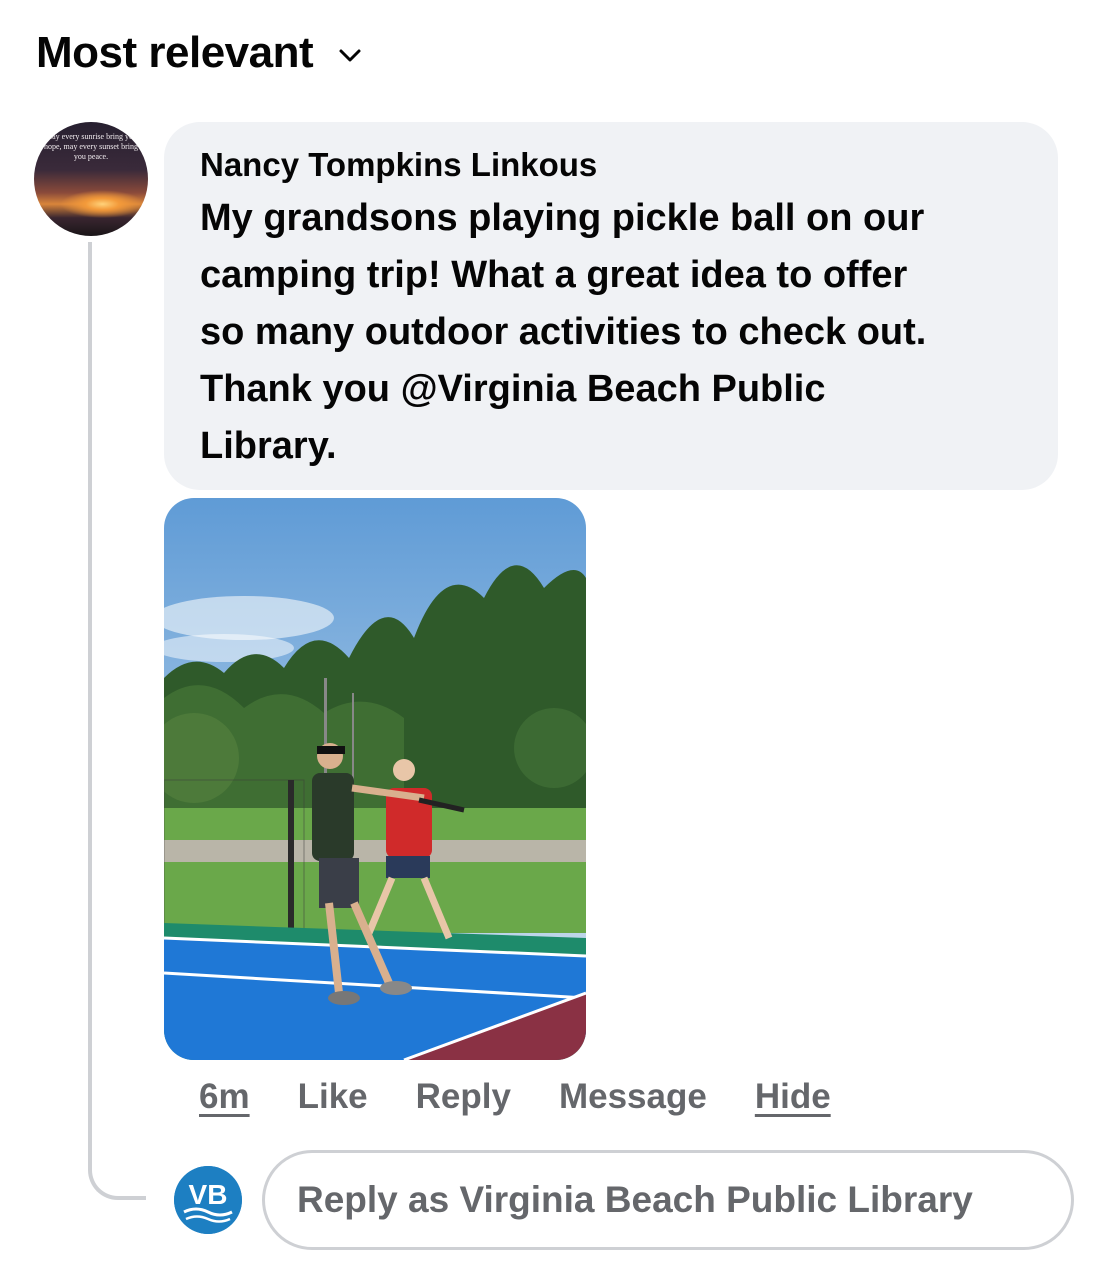  I want to click on sort-dropdown: Most relevant, so click(200, 53).